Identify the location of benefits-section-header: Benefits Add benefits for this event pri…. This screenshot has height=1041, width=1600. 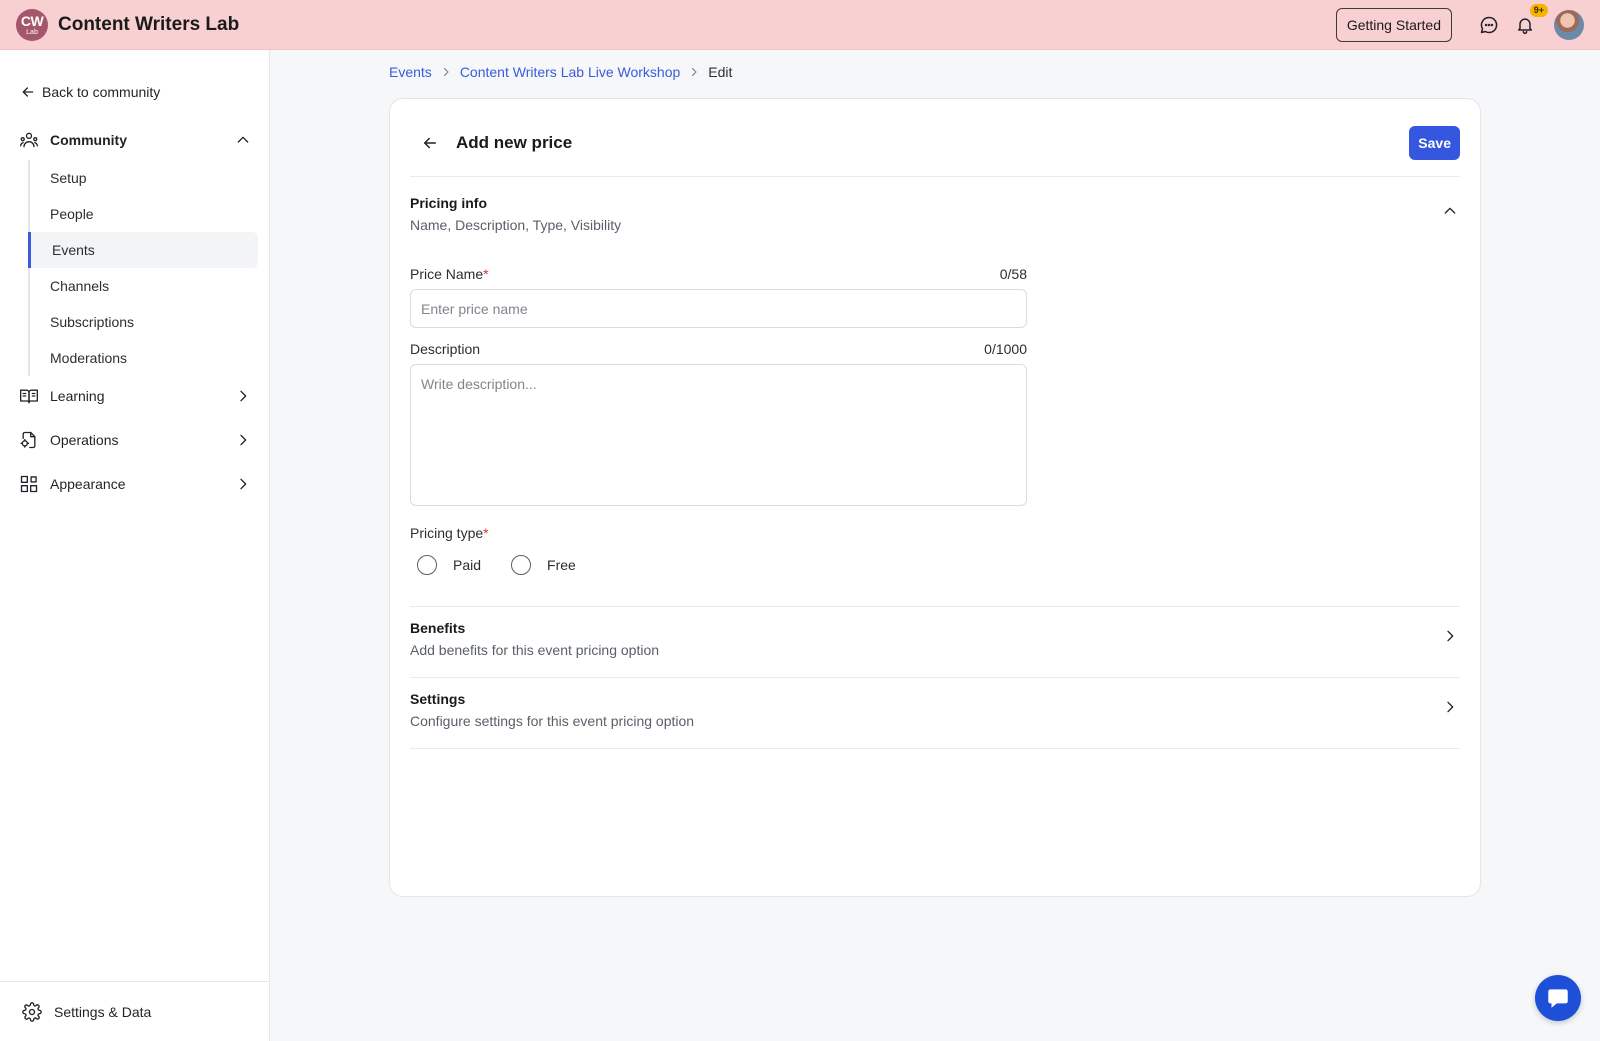
(935, 639).